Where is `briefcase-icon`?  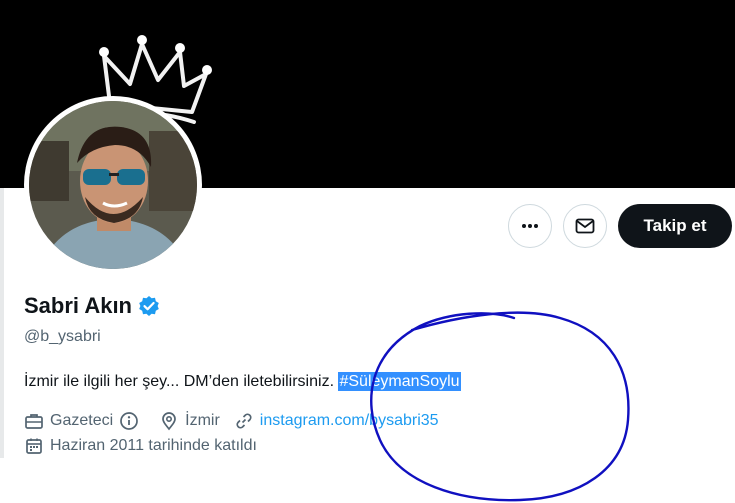 briefcase-icon is located at coordinates (34, 421).